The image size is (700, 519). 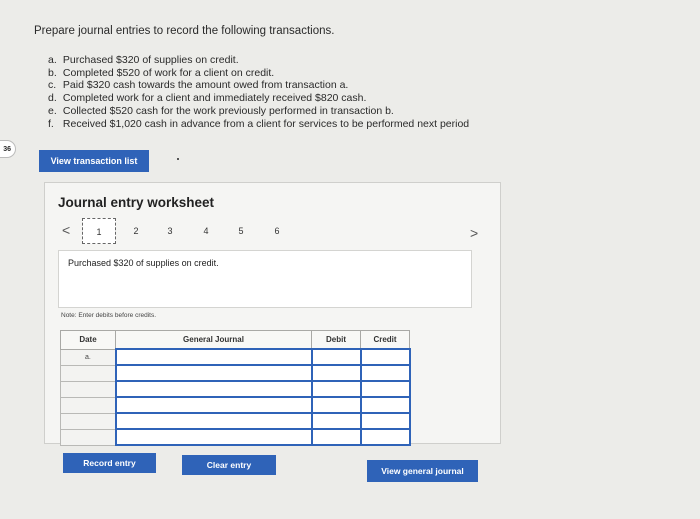 I want to click on transaction-letter: f., so click(x=51, y=123).